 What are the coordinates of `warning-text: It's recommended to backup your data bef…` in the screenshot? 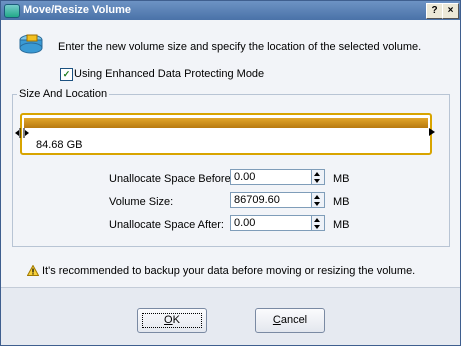 It's located at (229, 271).